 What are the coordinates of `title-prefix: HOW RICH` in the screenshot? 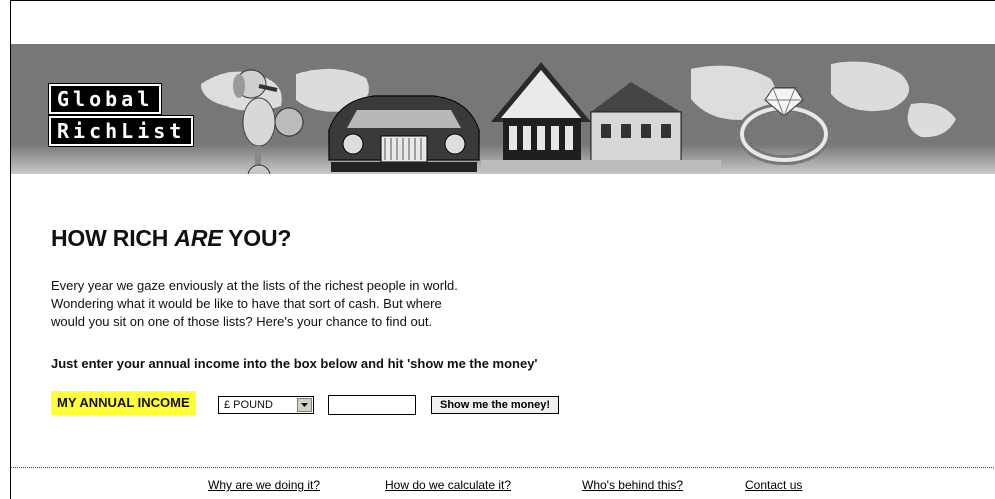 It's located at (113, 238).